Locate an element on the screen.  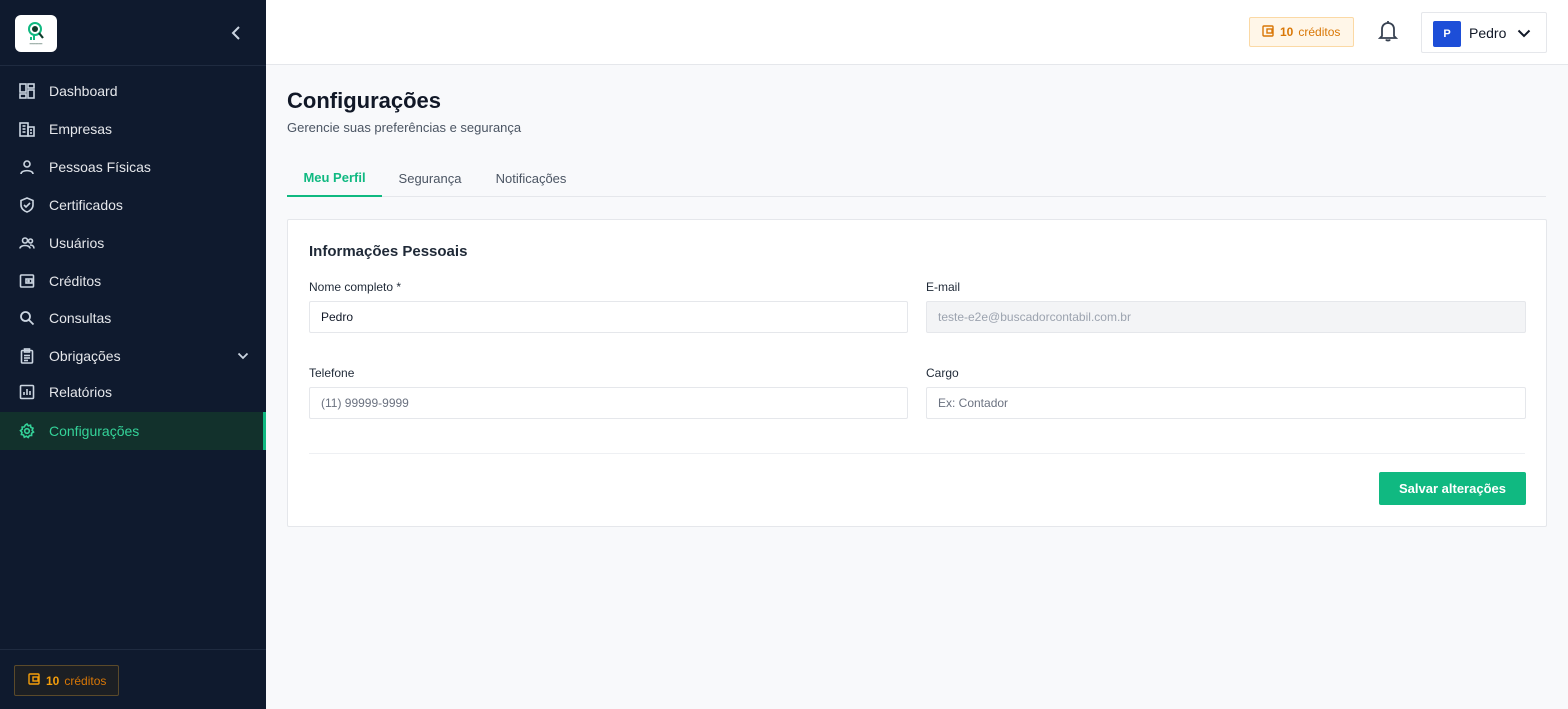
gear-icon is located at coordinates (27, 431).